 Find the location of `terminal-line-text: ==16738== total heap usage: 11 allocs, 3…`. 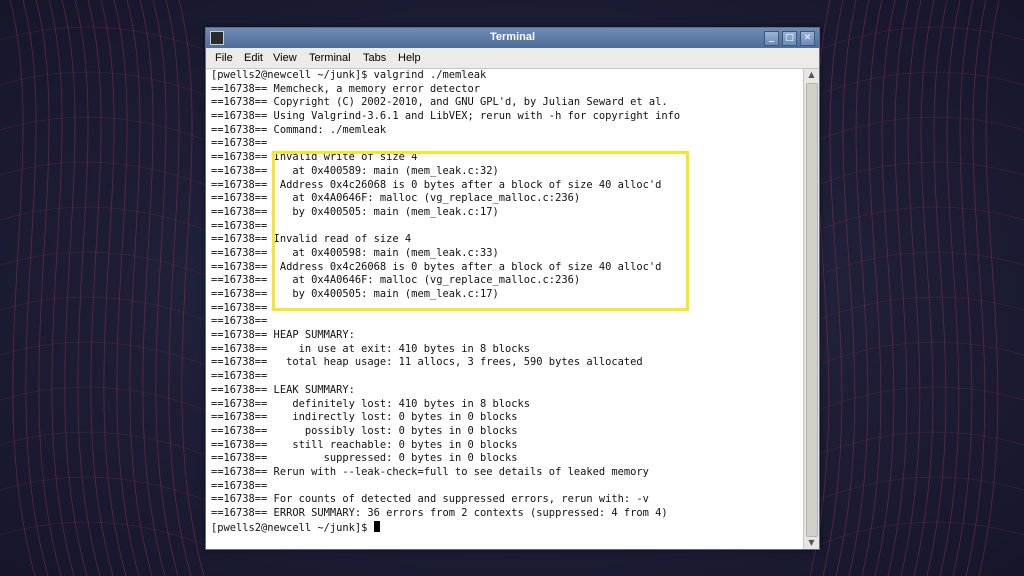

terminal-line-text: ==16738== total heap usage: 11 allocs, 3… is located at coordinates (427, 362).